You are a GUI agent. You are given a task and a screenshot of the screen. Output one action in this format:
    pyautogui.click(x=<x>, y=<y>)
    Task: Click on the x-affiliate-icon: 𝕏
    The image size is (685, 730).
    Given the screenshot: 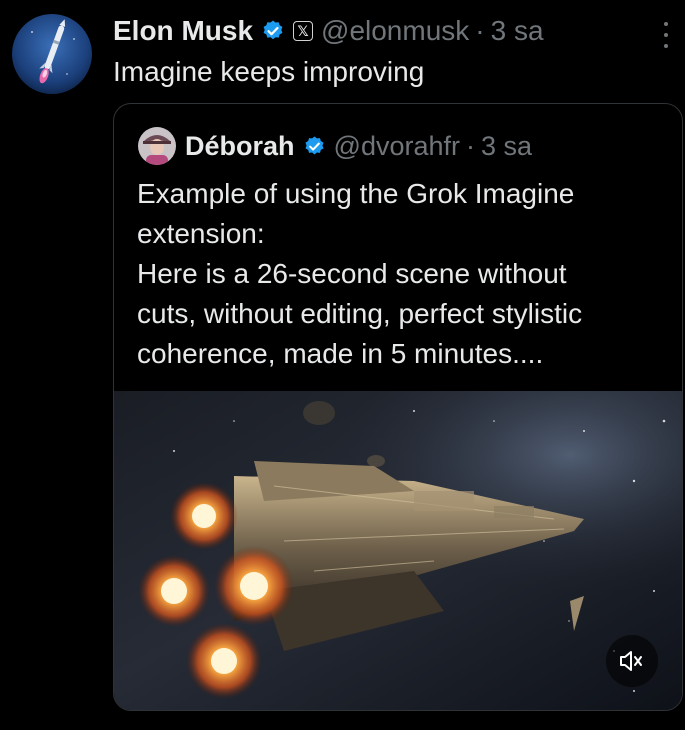 What is the action you would take?
    pyautogui.click(x=303, y=31)
    